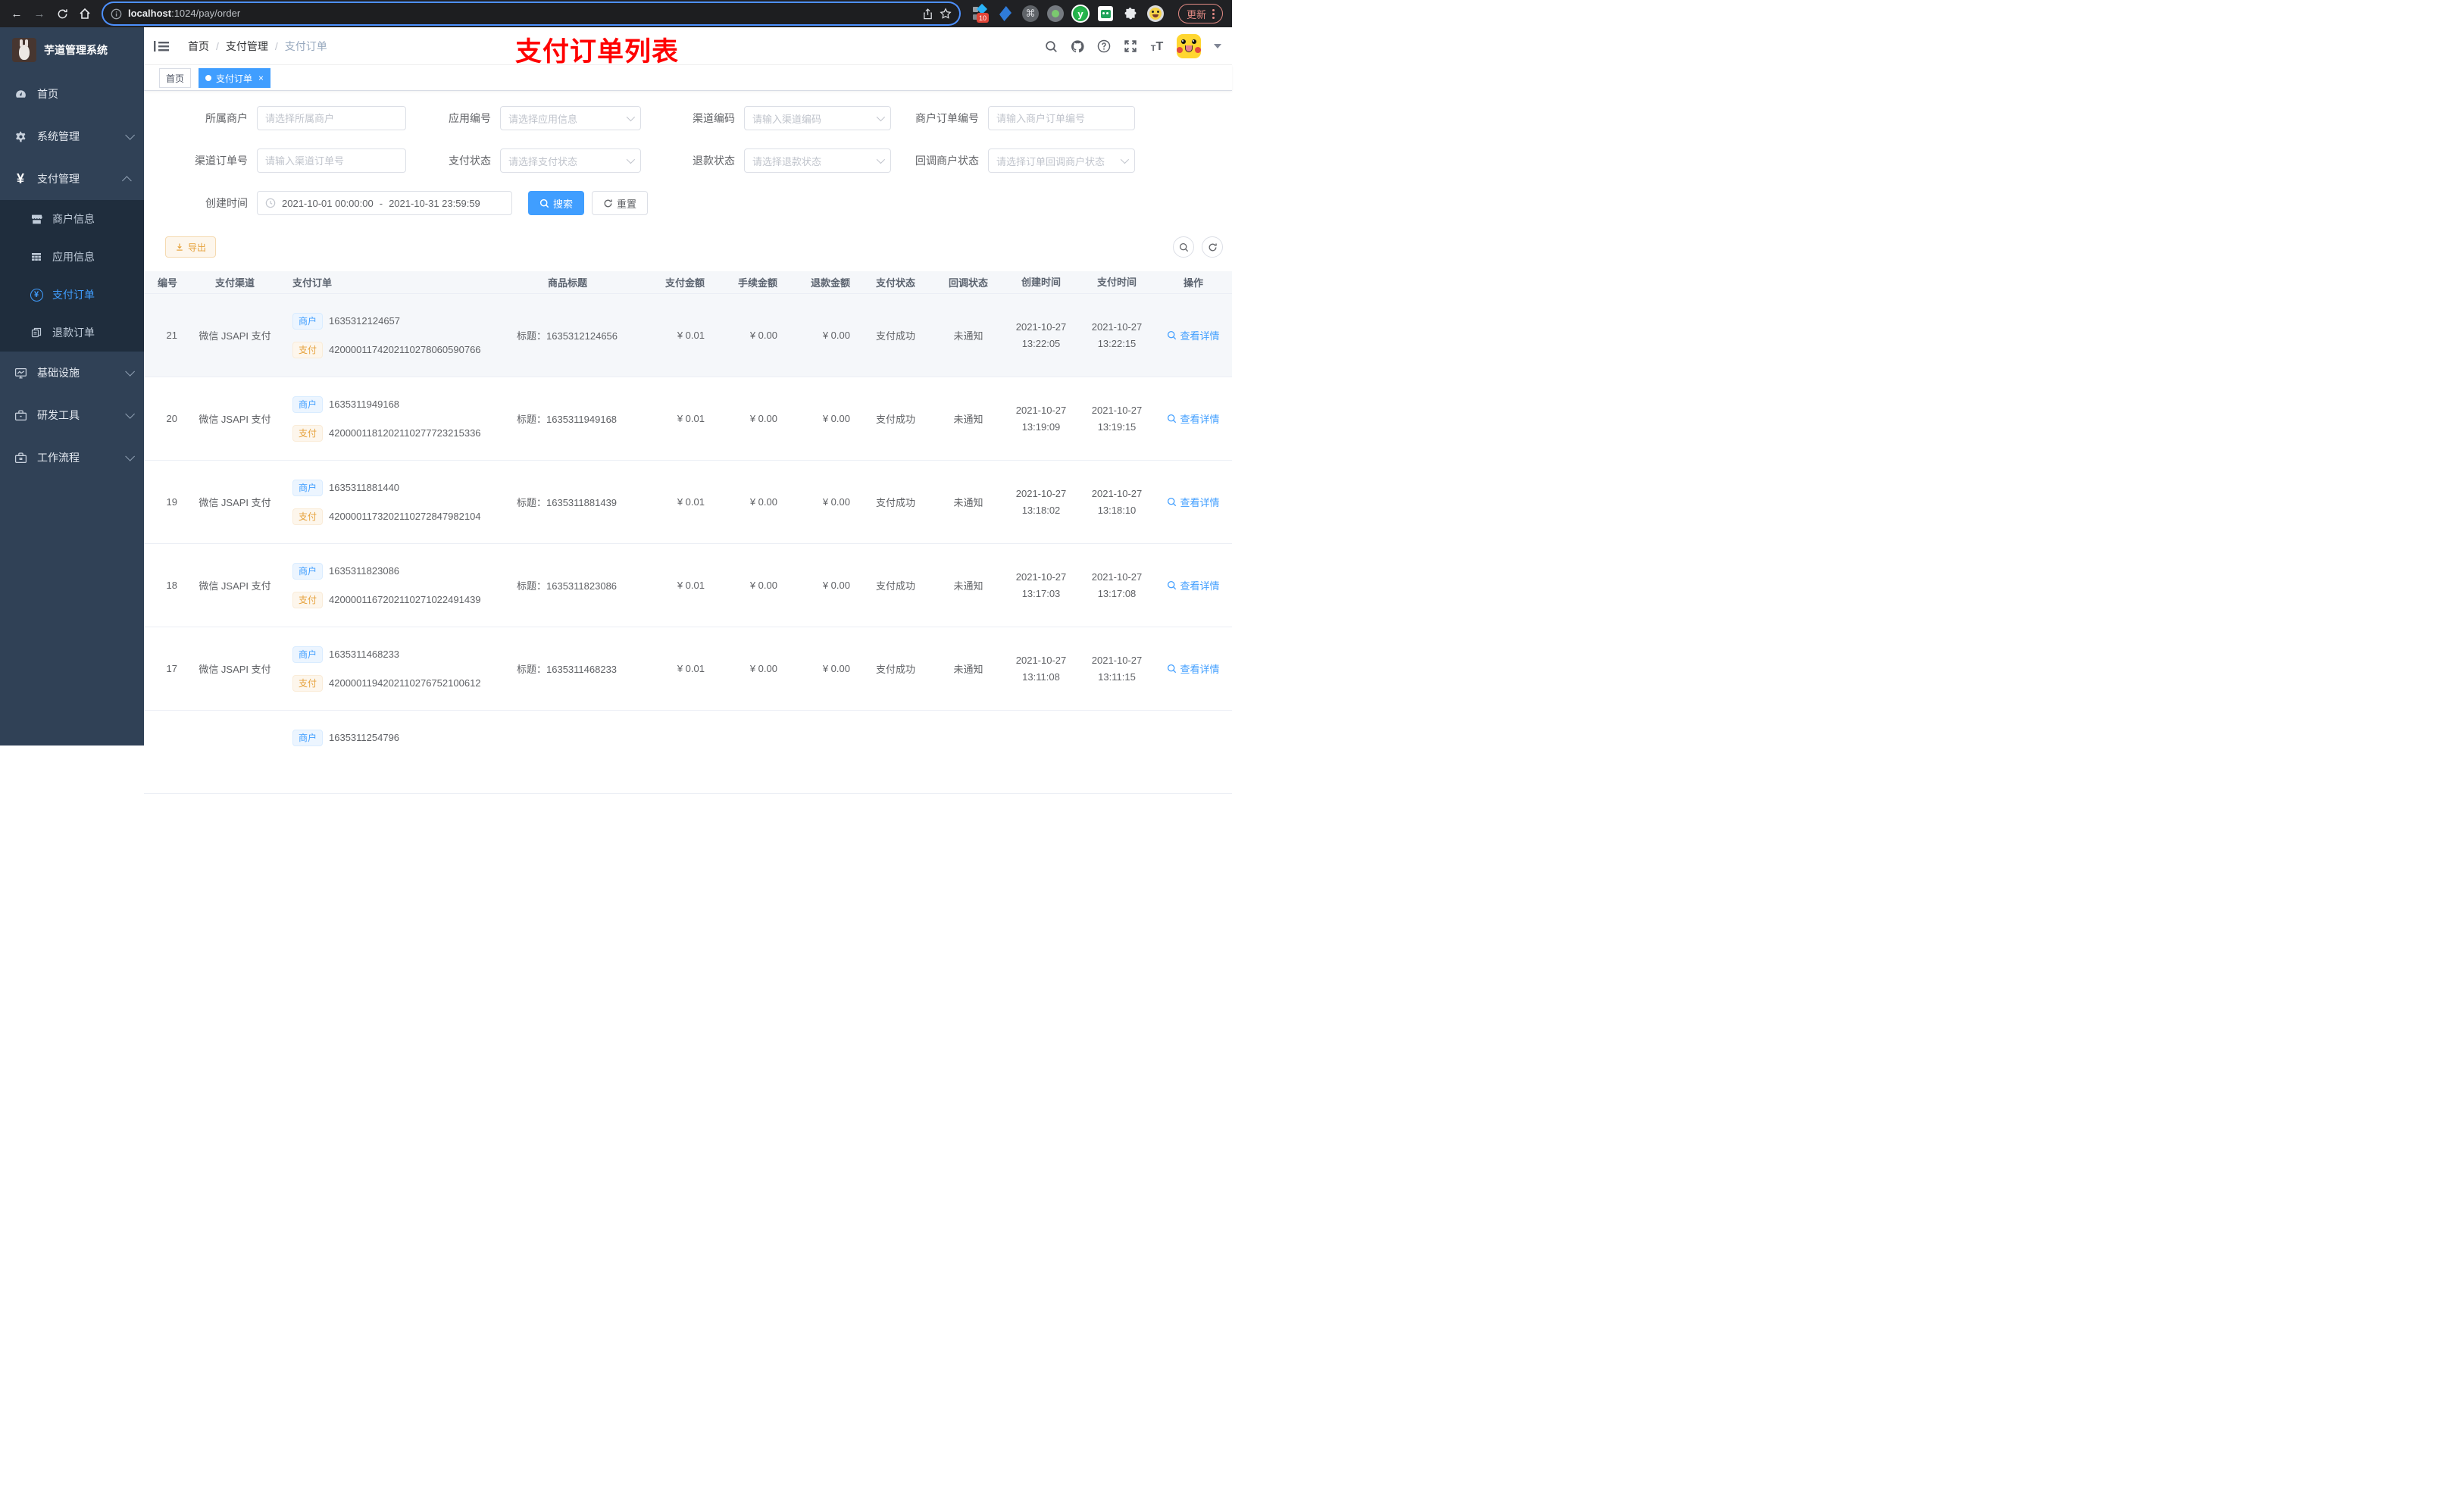 Image resolution: width=2464 pixels, height=1491 pixels. What do you see at coordinates (1104, 46) in the screenshot?
I see `help-icon` at bounding box center [1104, 46].